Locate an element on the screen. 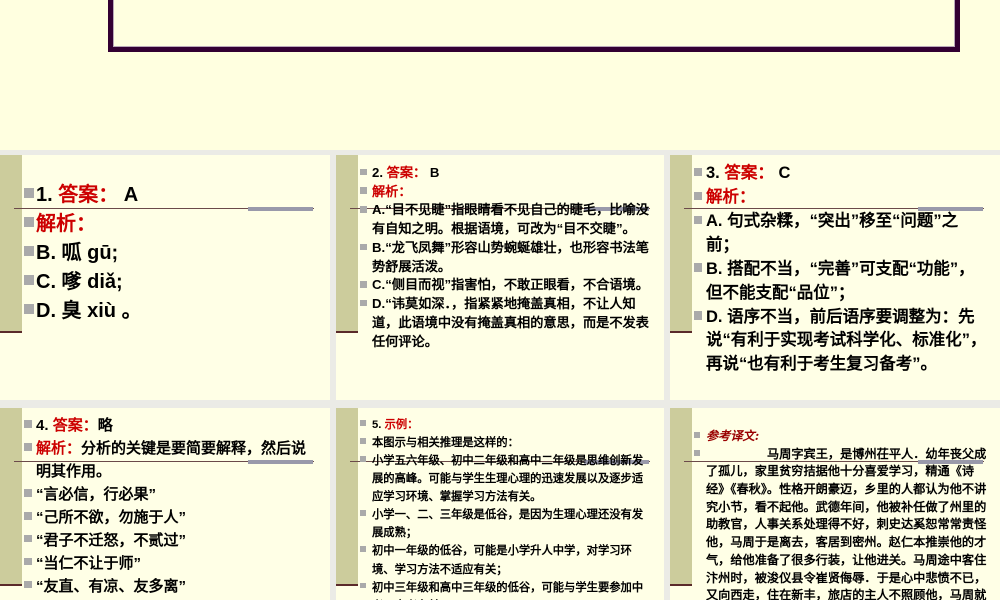  item-text: C.“侧目而视”指害怕，不敢正眼看，不合语境。 is located at coordinates (510, 285).